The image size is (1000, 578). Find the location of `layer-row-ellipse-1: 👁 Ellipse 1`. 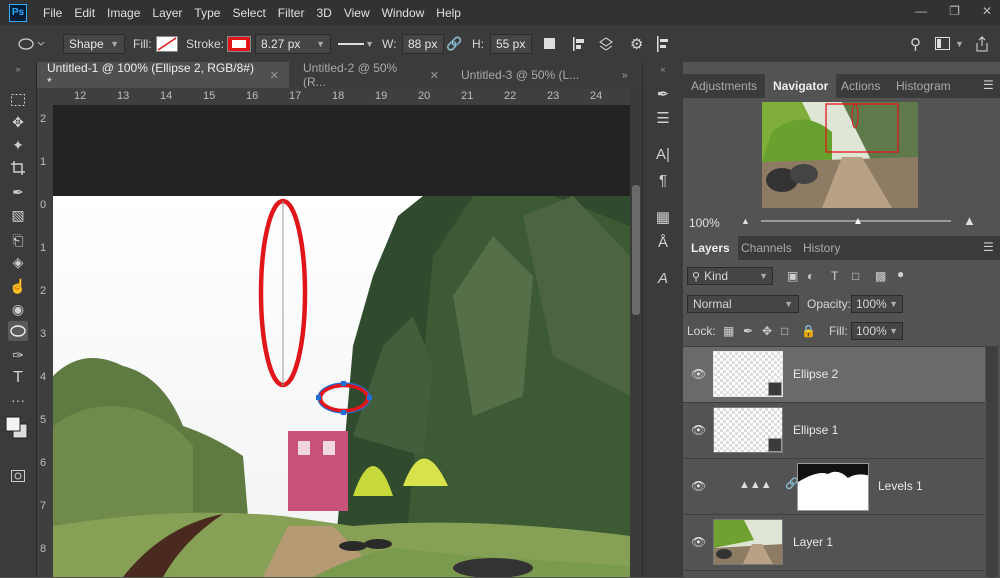

layer-row-ellipse-1: 👁 Ellipse 1 is located at coordinates (834, 431).